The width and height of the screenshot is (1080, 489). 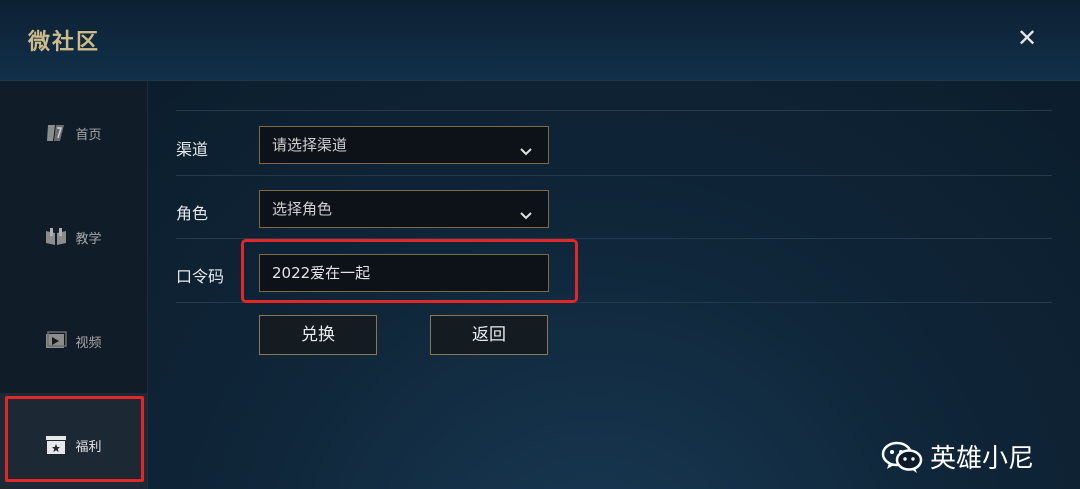 I want to click on watermark-text: 英雄小尼, so click(x=982, y=459).